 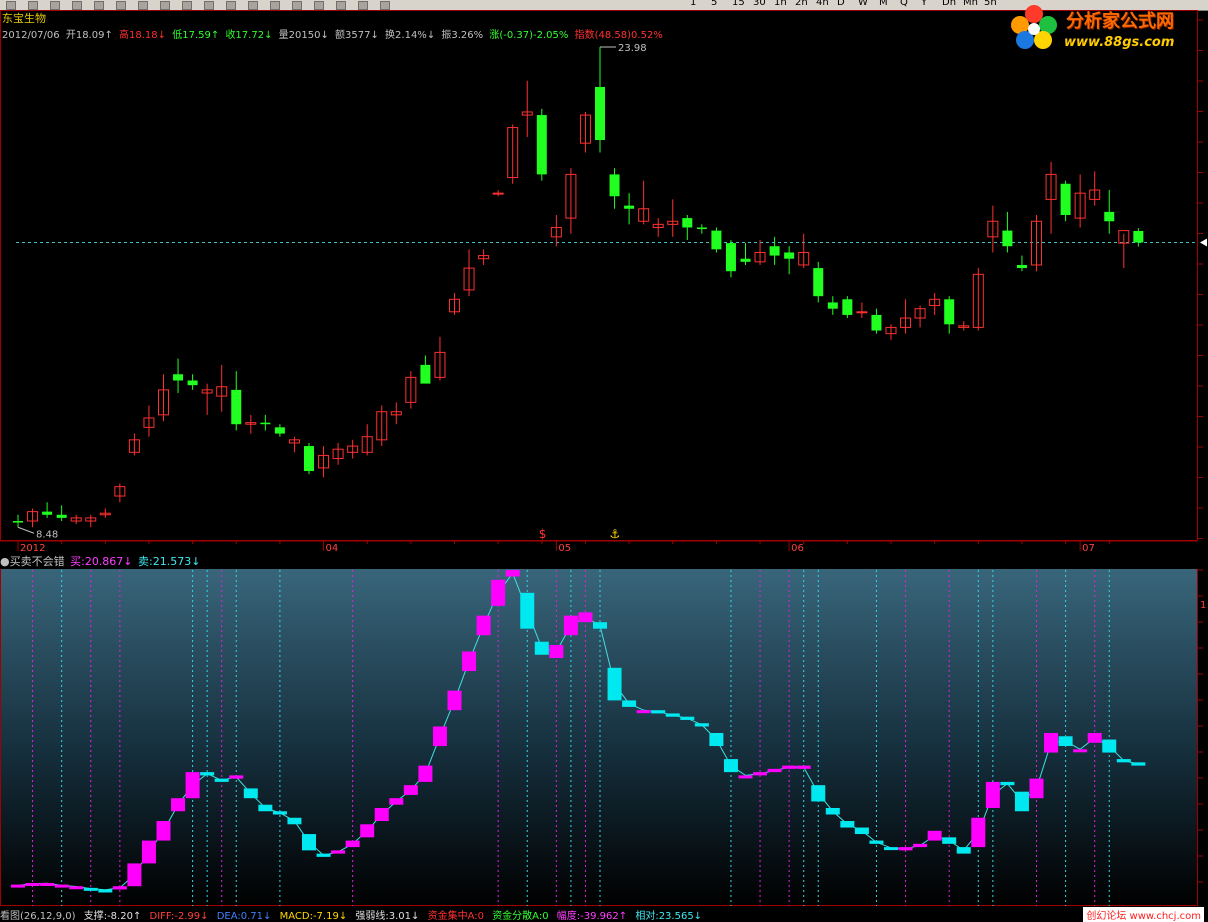 I want to click on toolbar-period-11: Y, so click(x=924, y=4).